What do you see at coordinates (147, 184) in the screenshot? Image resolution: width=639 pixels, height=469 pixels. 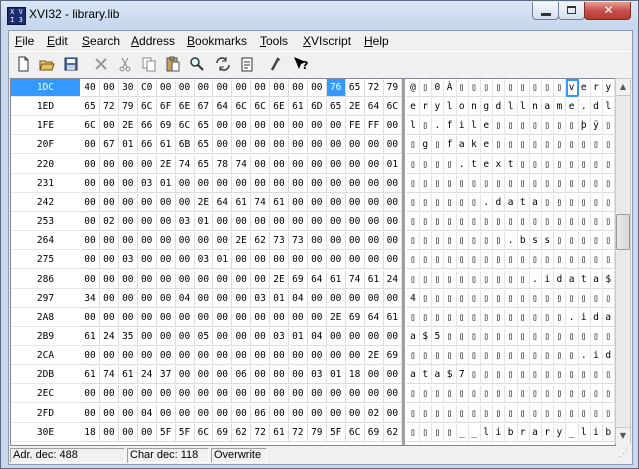 I see `hex-byte: 03` at bounding box center [147, 184].